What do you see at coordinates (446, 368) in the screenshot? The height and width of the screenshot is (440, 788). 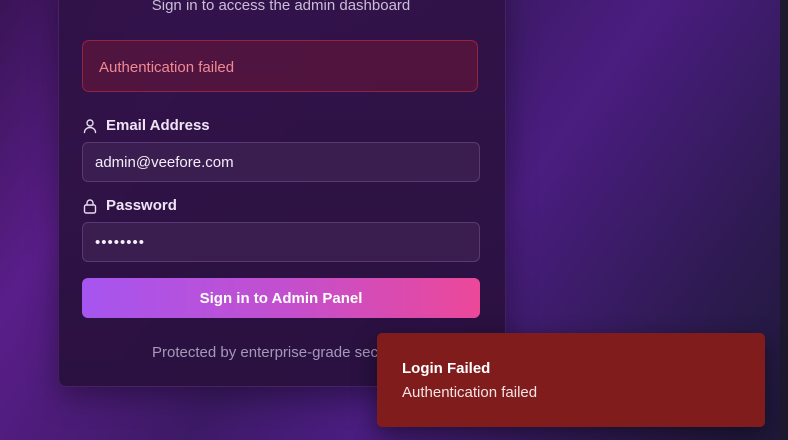 I see `toast-title: Login Failed` at bounding box center [446, 368].